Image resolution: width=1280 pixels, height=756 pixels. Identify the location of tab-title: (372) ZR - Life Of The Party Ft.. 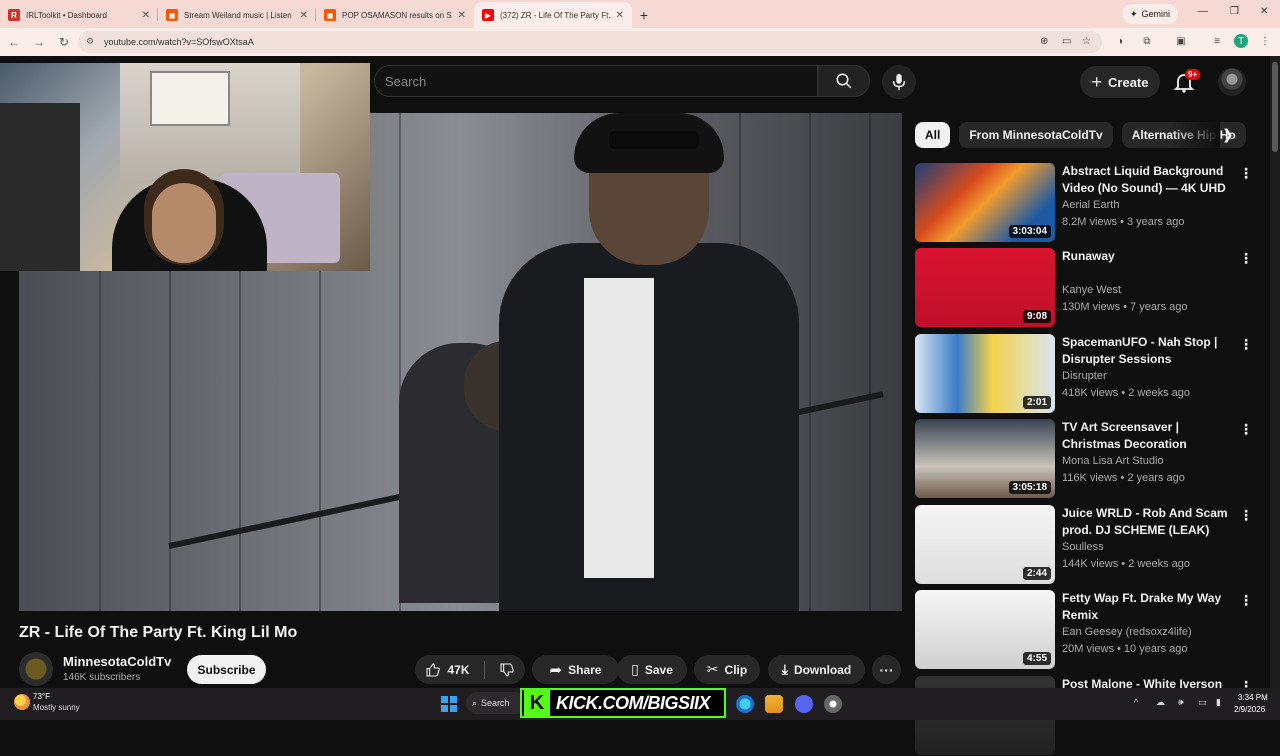
(555, 15).